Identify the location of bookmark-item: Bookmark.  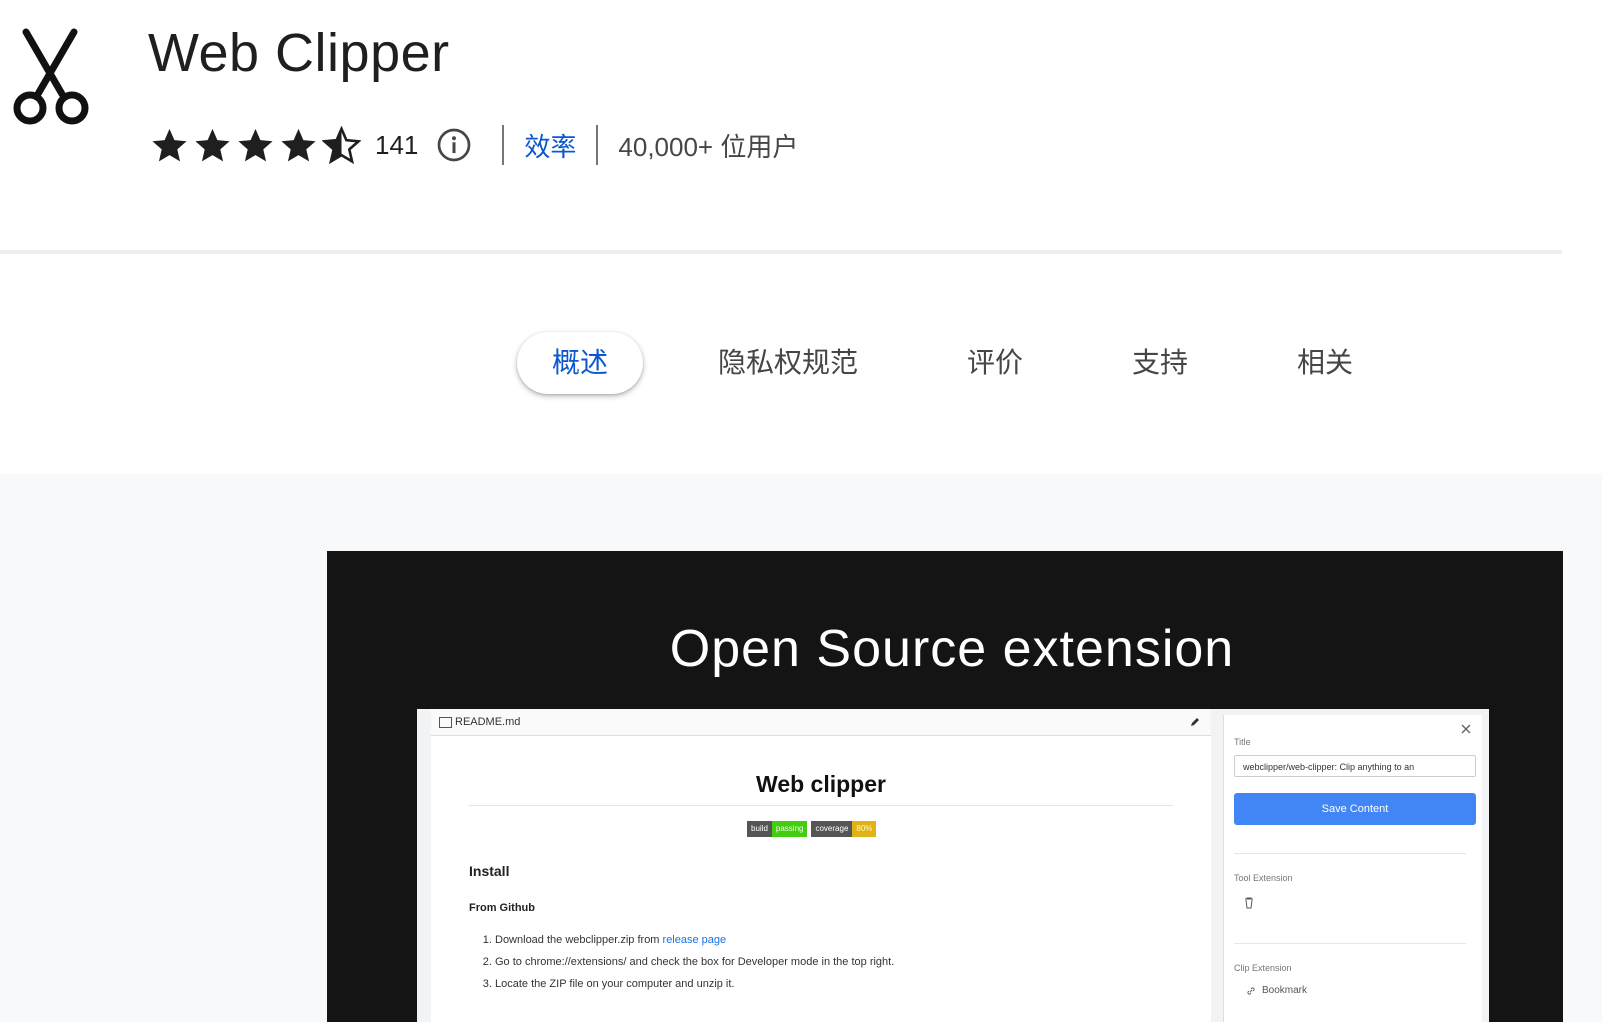
(1276, 990).